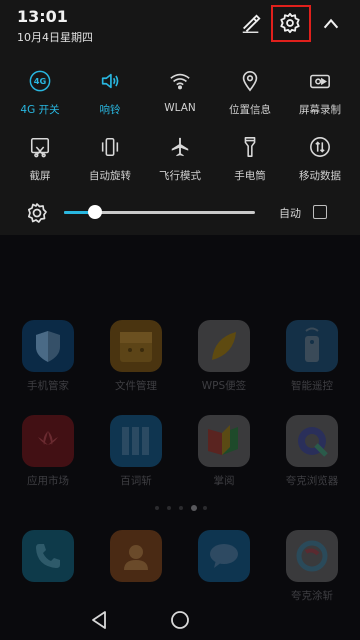 This screenshot has width=360, height=640. What do you see at coordinates (40, 147) in the screenshot?
I see `screenshot-icon` at bounding box center [40, 147].